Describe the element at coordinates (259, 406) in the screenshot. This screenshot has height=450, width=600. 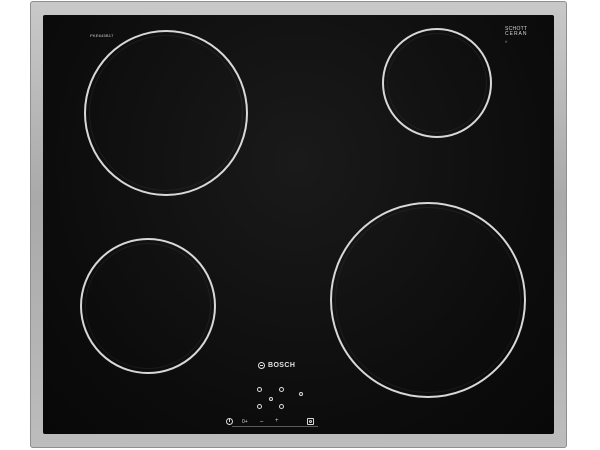
I see `zone-indicator-bottom-left-icon` at that location.